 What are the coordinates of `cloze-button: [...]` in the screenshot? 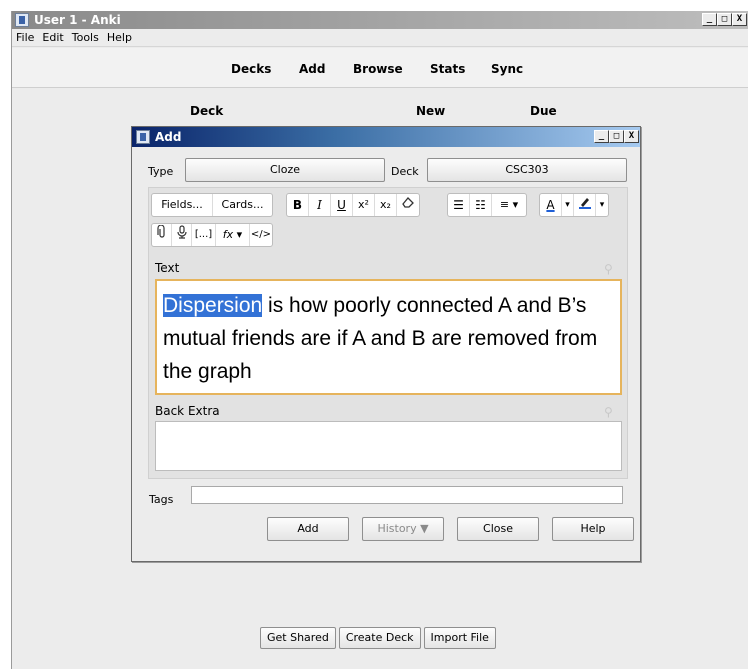 It's located at (204, 235).